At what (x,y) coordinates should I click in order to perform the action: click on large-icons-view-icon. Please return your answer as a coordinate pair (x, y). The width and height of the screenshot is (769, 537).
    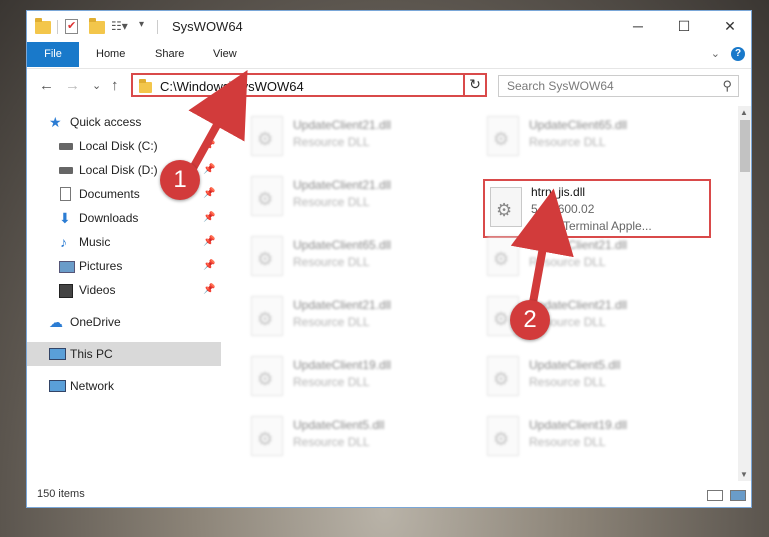
    Looking at the image, I should click on (738, 495).